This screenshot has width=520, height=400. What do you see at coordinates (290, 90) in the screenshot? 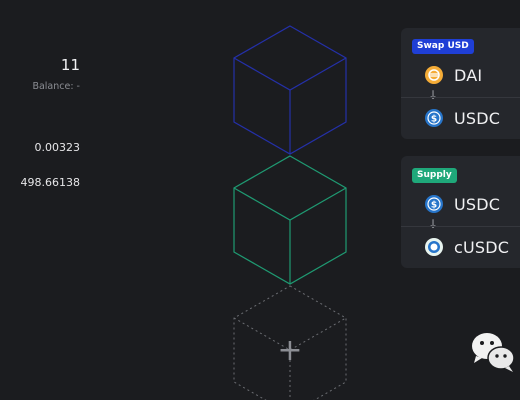
I see `step-cube-swap` at bounding box center [290, 90].